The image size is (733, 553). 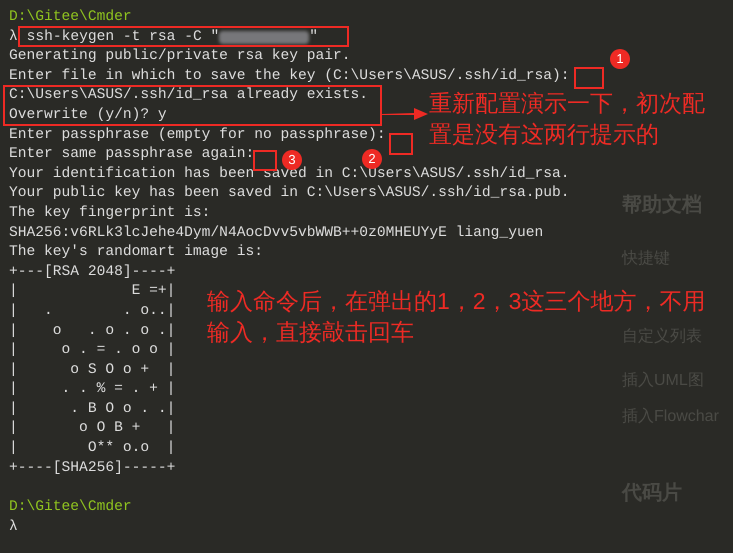 I want to click on step-badge: 3, so click(x=292, y=160).